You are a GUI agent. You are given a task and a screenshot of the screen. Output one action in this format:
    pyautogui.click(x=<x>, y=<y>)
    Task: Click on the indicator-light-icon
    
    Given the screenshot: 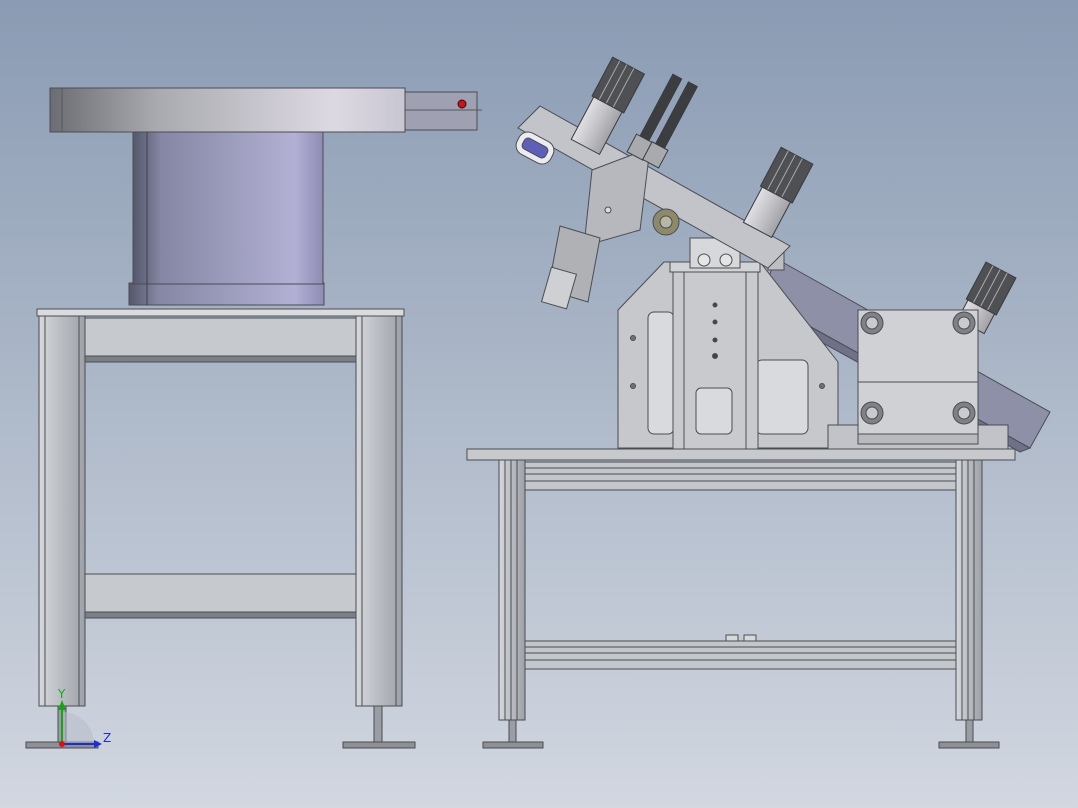 What is the action you would take?
    pyautogui.click(x=462, y=104)
    